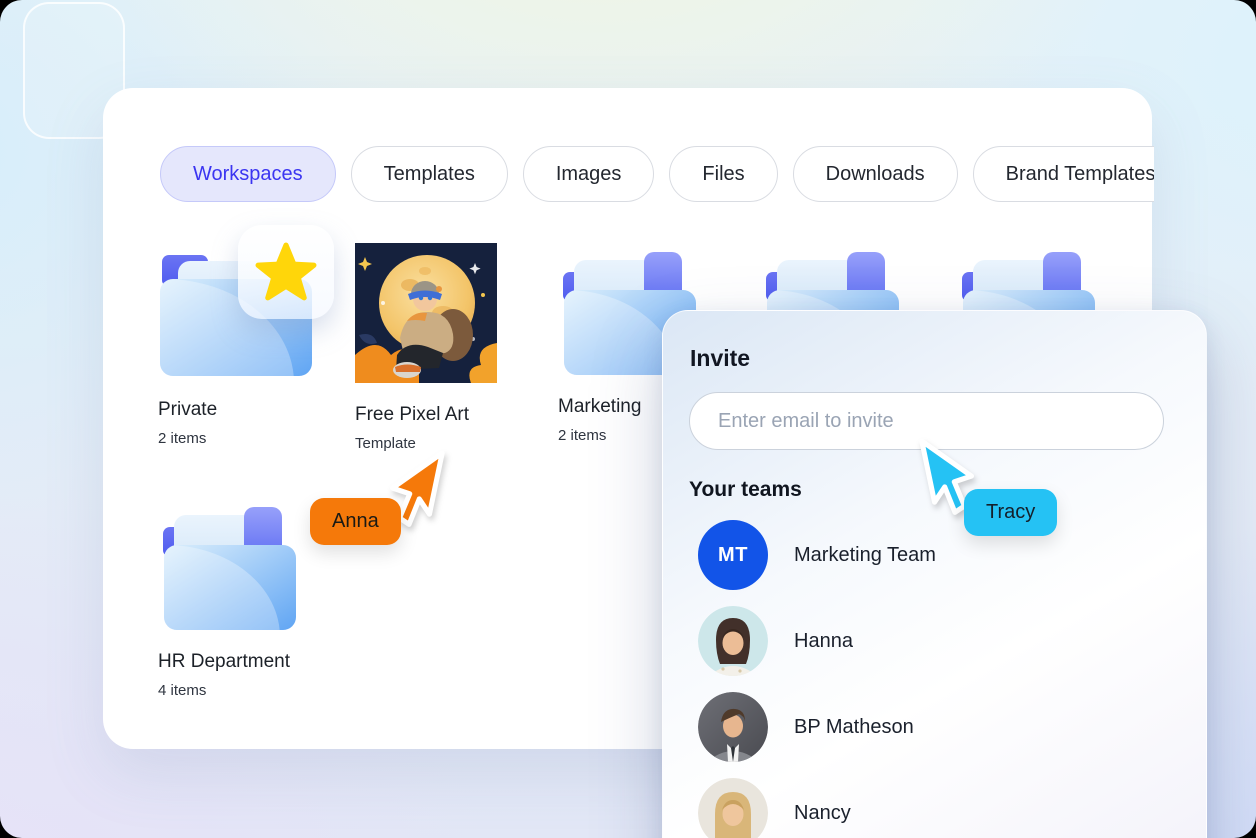  What do you see at coordinates (733, 641) in the screenshot?
I see `photo-avatar-woman-dark-hair` at bounding box center [733, 641].